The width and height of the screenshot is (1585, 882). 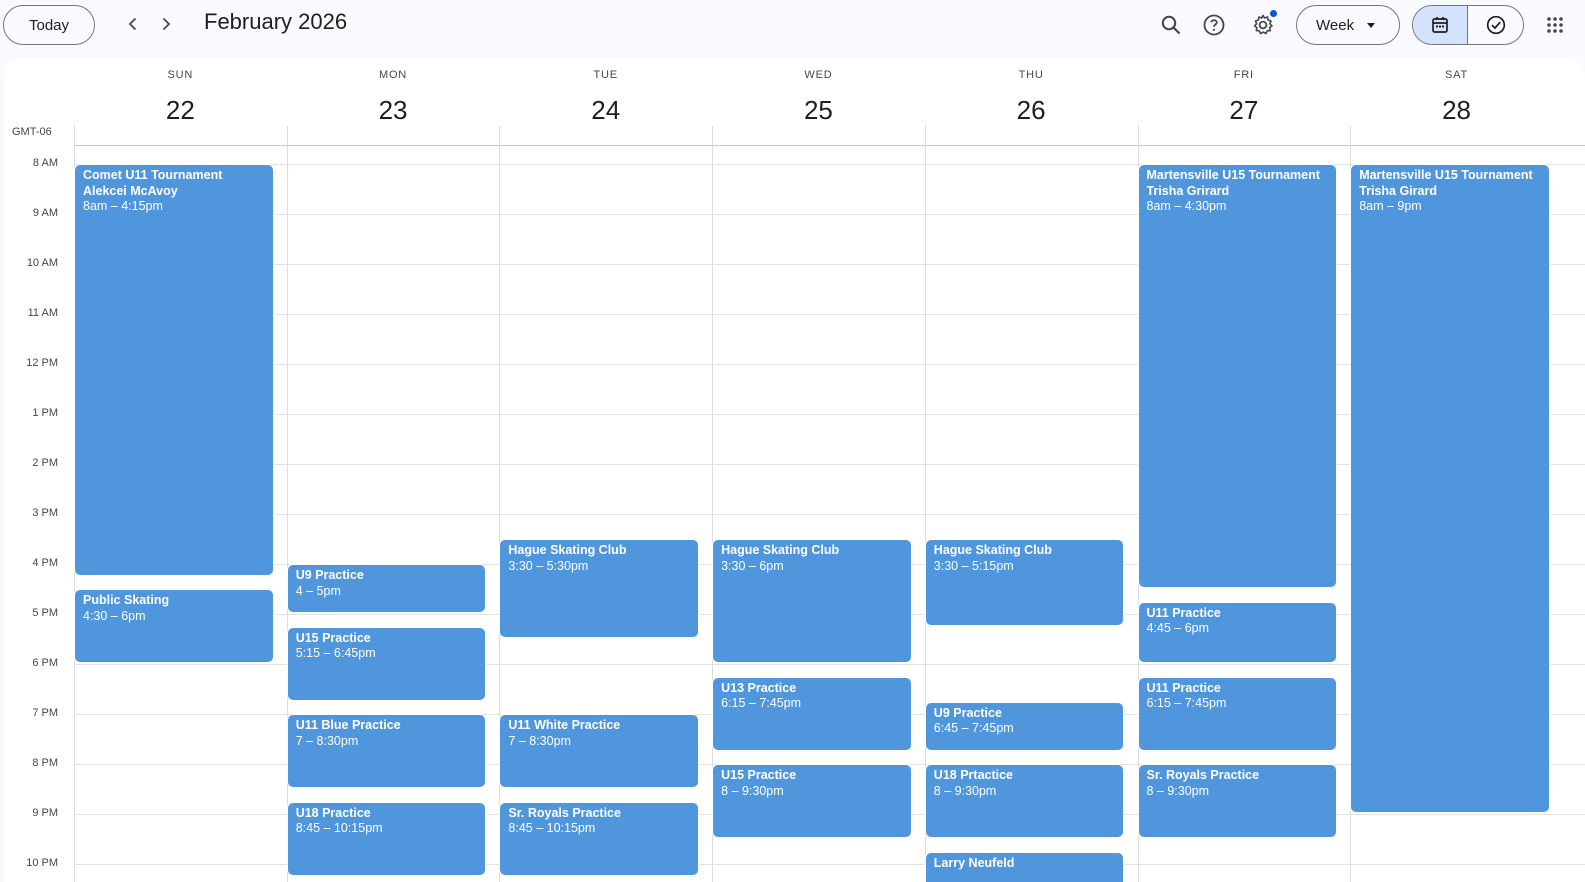 What do you see at coordinates (1171, 25) in the screenshot?
I see `search-icon` at bounding box center [1171, 25].